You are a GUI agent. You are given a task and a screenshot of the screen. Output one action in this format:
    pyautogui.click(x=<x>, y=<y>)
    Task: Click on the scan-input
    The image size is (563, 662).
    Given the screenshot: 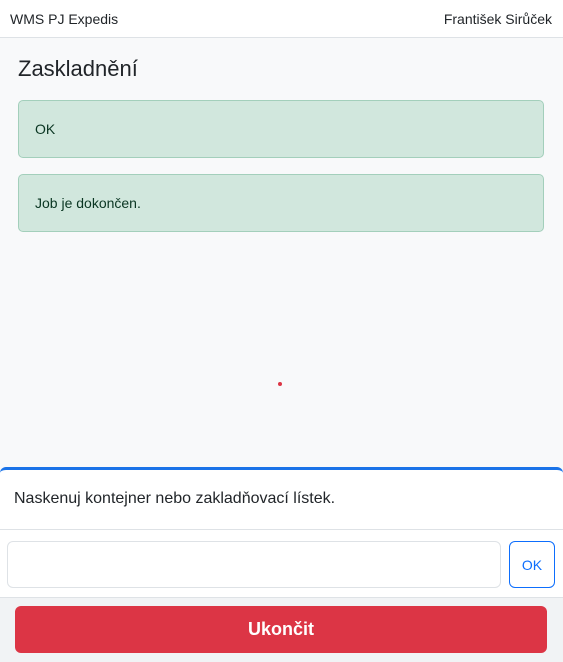 What is the action you would take?
    pyautogui.click(x=254, y=564)
    